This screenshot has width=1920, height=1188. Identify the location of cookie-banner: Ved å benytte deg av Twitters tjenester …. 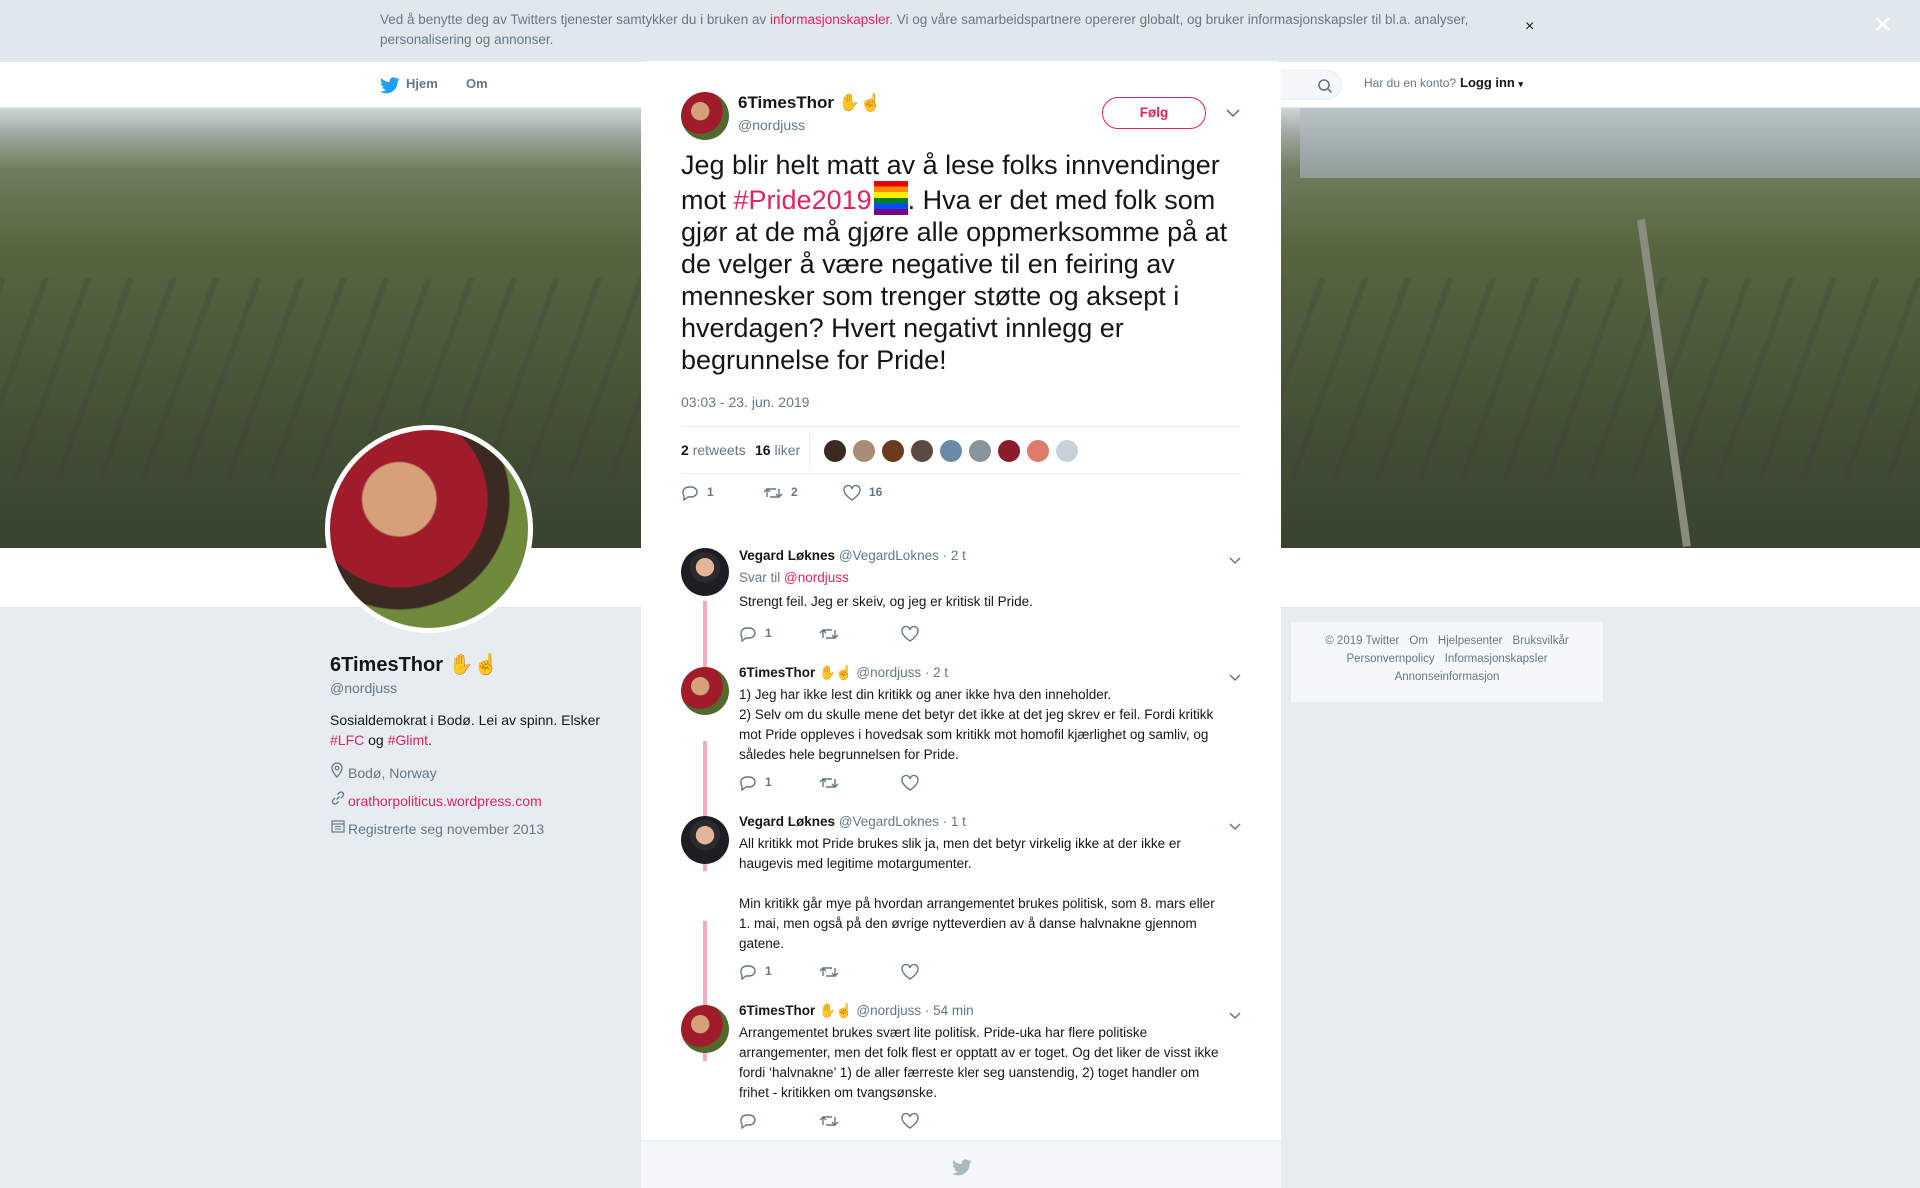
(960, 31).